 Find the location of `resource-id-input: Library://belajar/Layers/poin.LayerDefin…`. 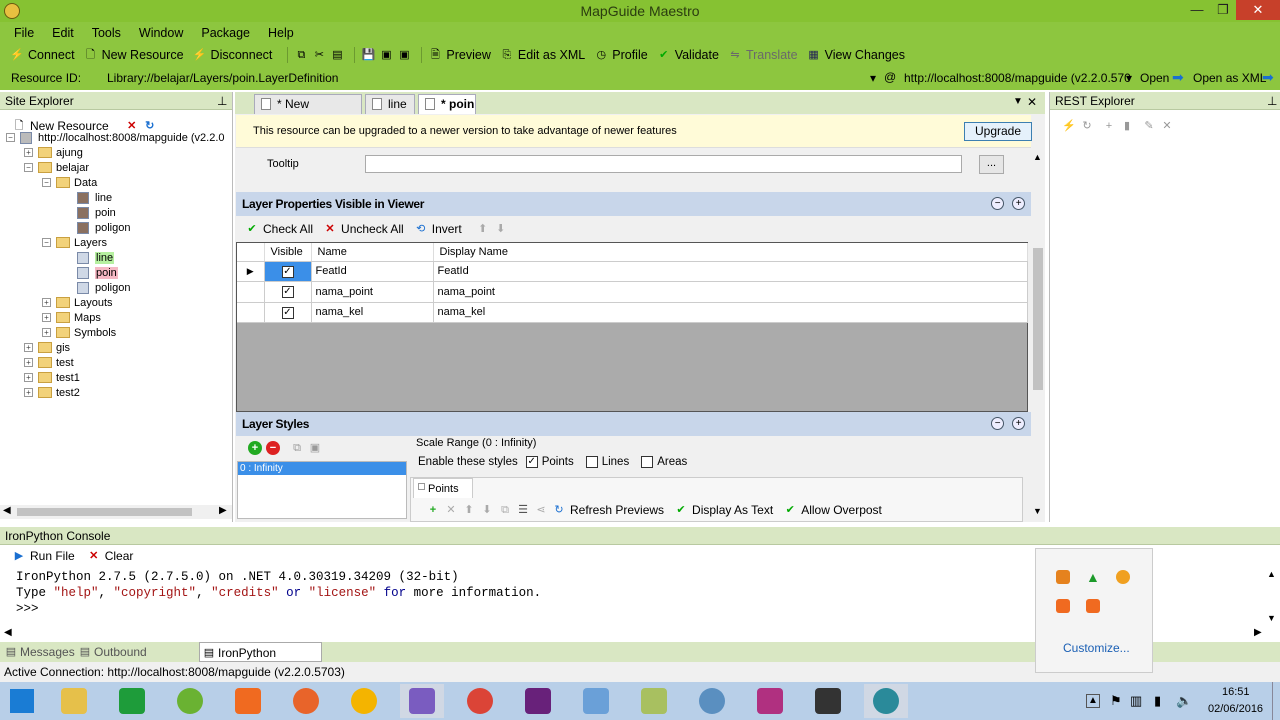

resource-id-input: Library://belajar/Layers/poin.LayerDefin… is located at coordinates (222, 78).